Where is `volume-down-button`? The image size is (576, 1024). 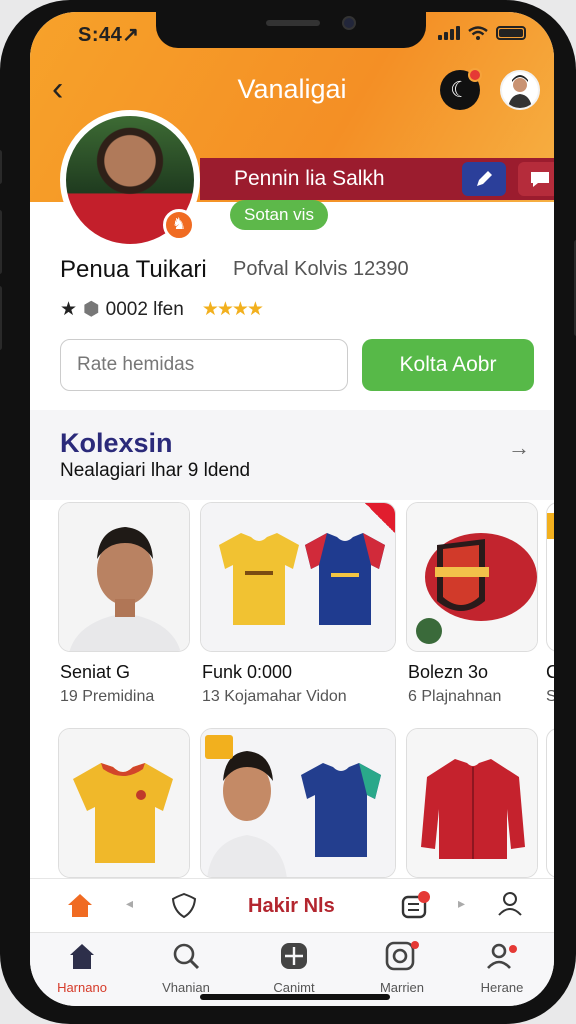 volume-down-button is located at coordinates (1, 318).